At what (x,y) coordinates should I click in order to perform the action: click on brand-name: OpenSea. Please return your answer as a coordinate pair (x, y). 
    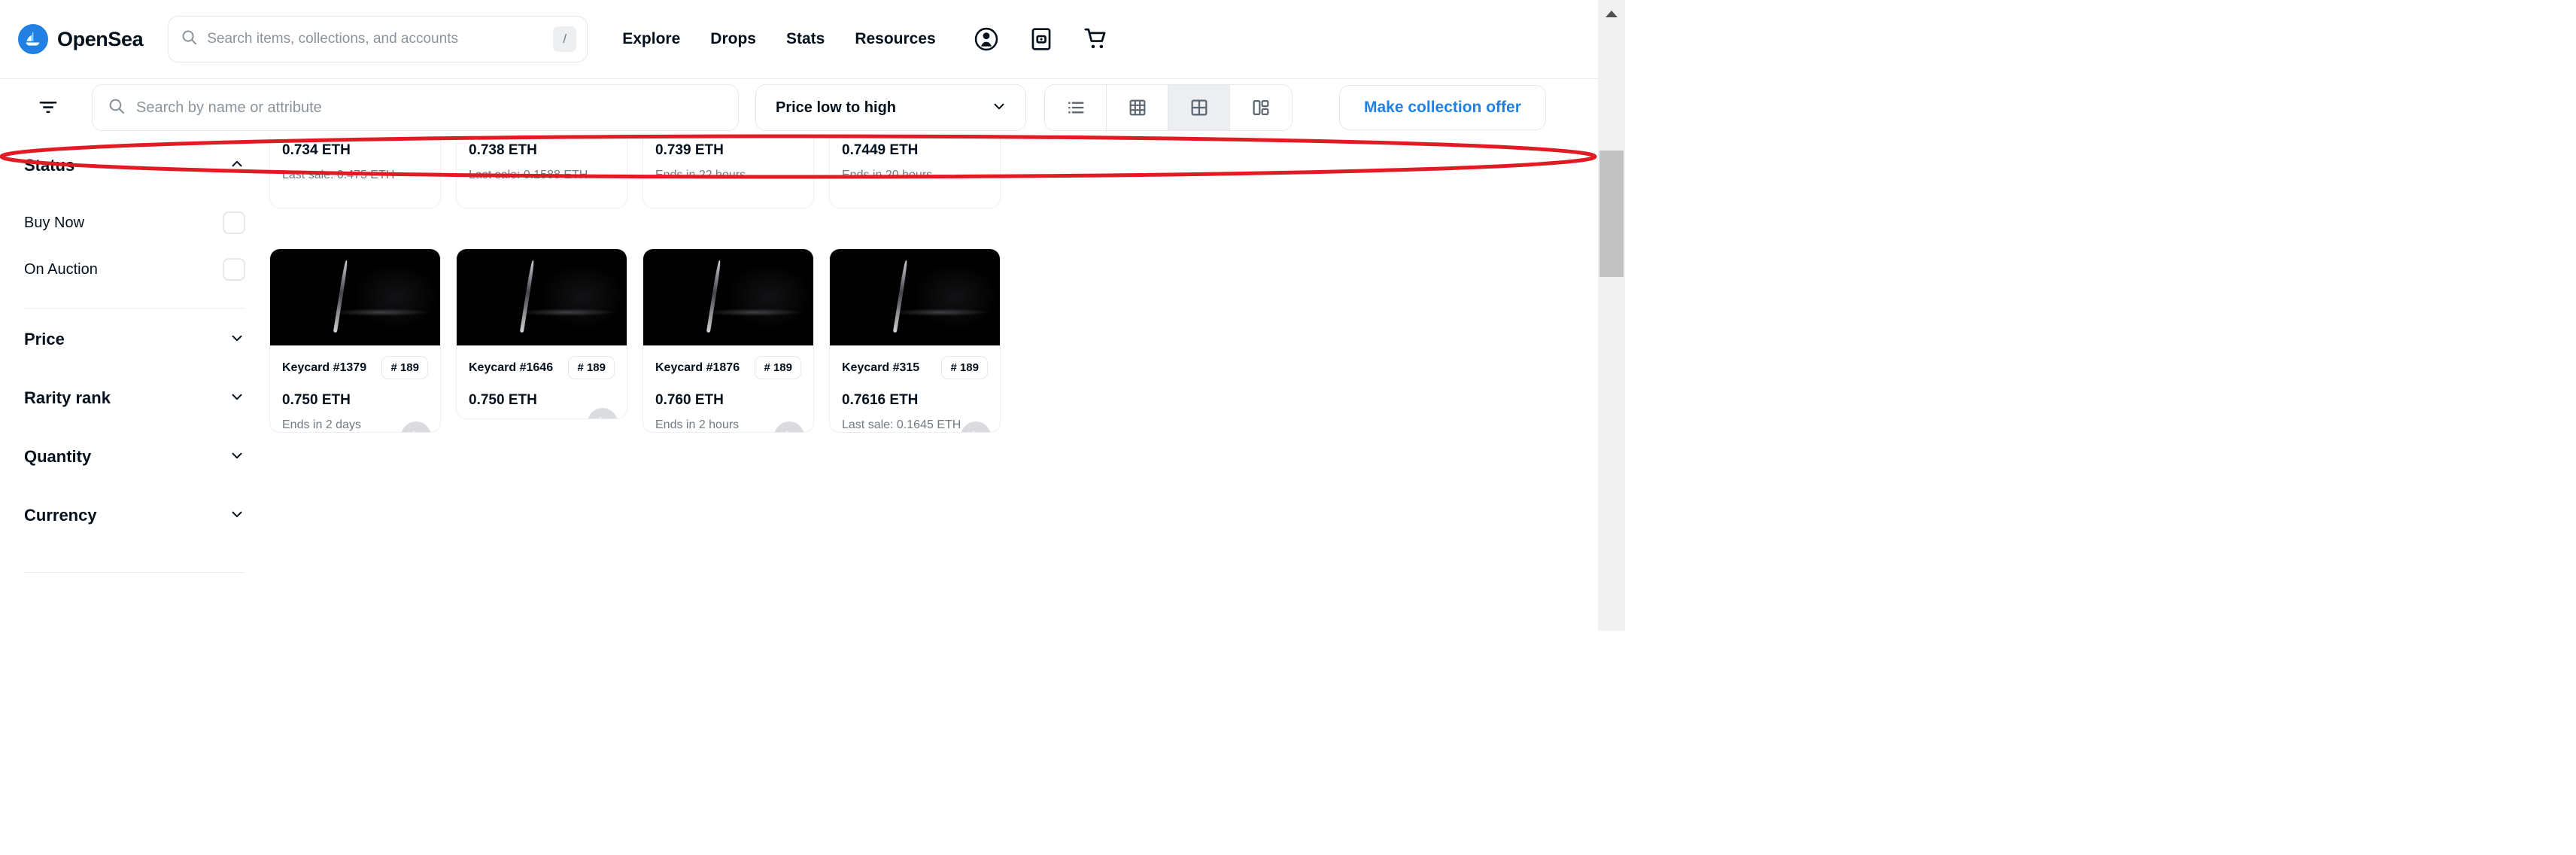
    Looking at the image, I should click on (101, 38).